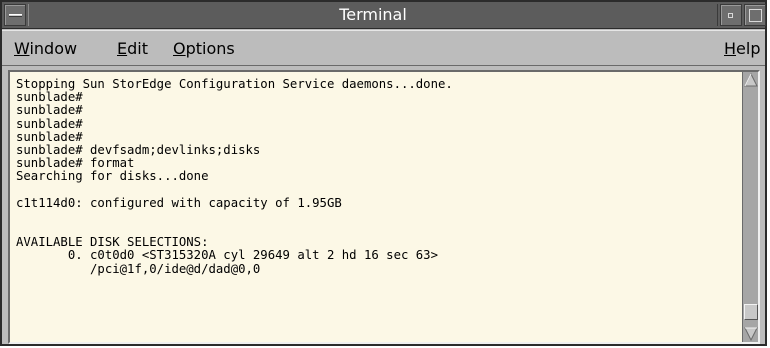  I want to click on menu-edit-mnemonic: E, so click(122, 48).